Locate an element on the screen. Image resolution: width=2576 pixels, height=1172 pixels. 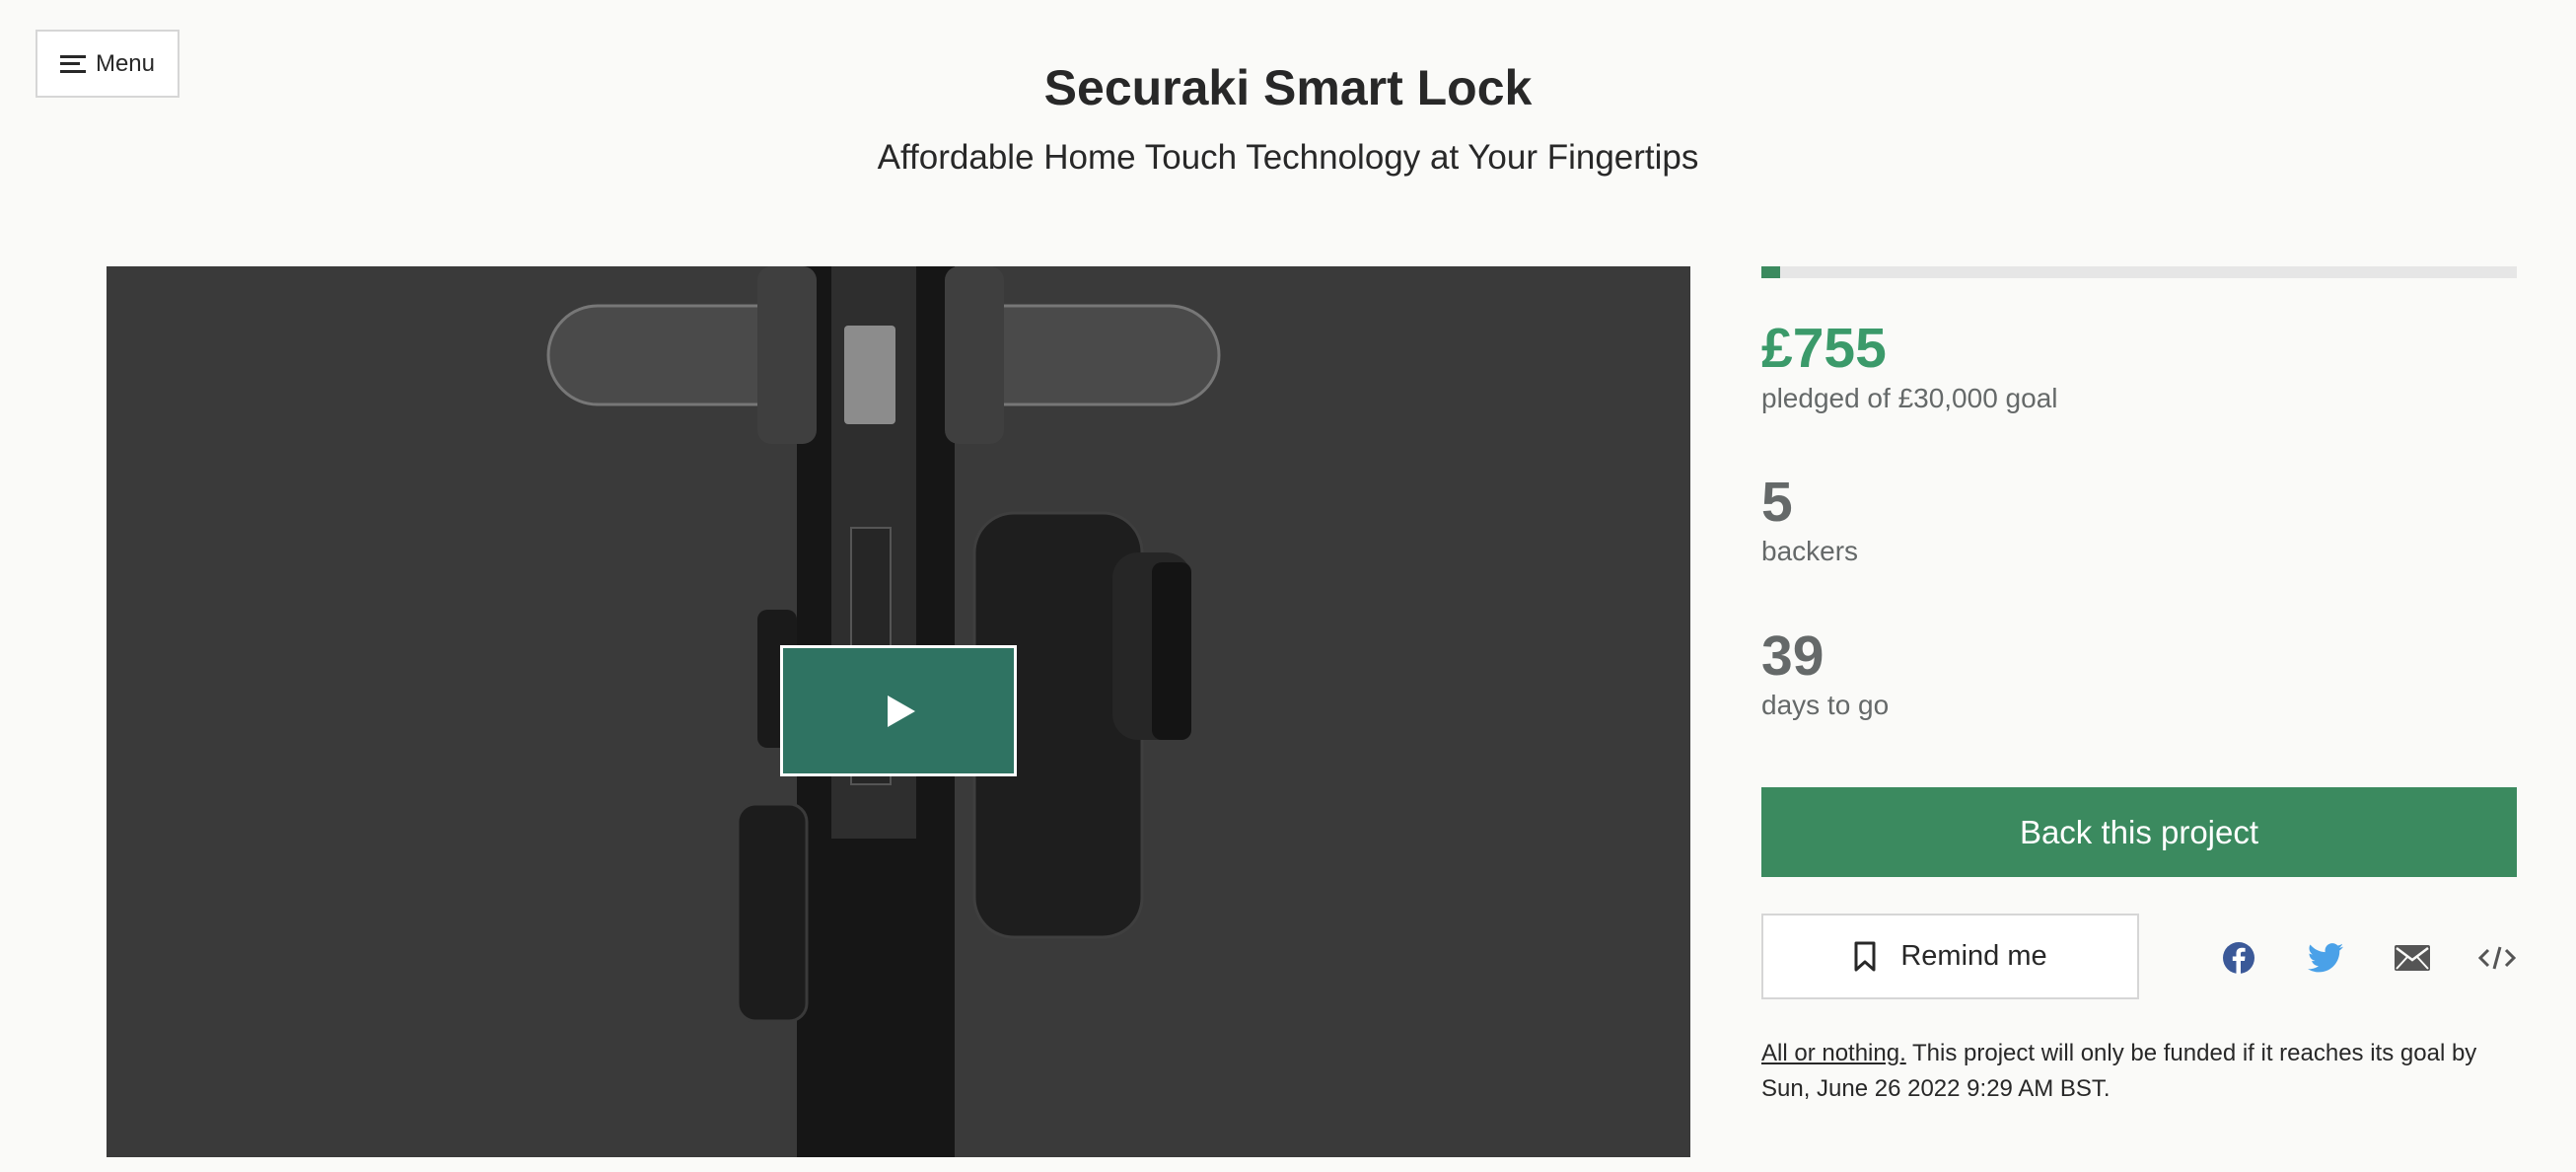
email-icon is located at coordinates (2412, 958).